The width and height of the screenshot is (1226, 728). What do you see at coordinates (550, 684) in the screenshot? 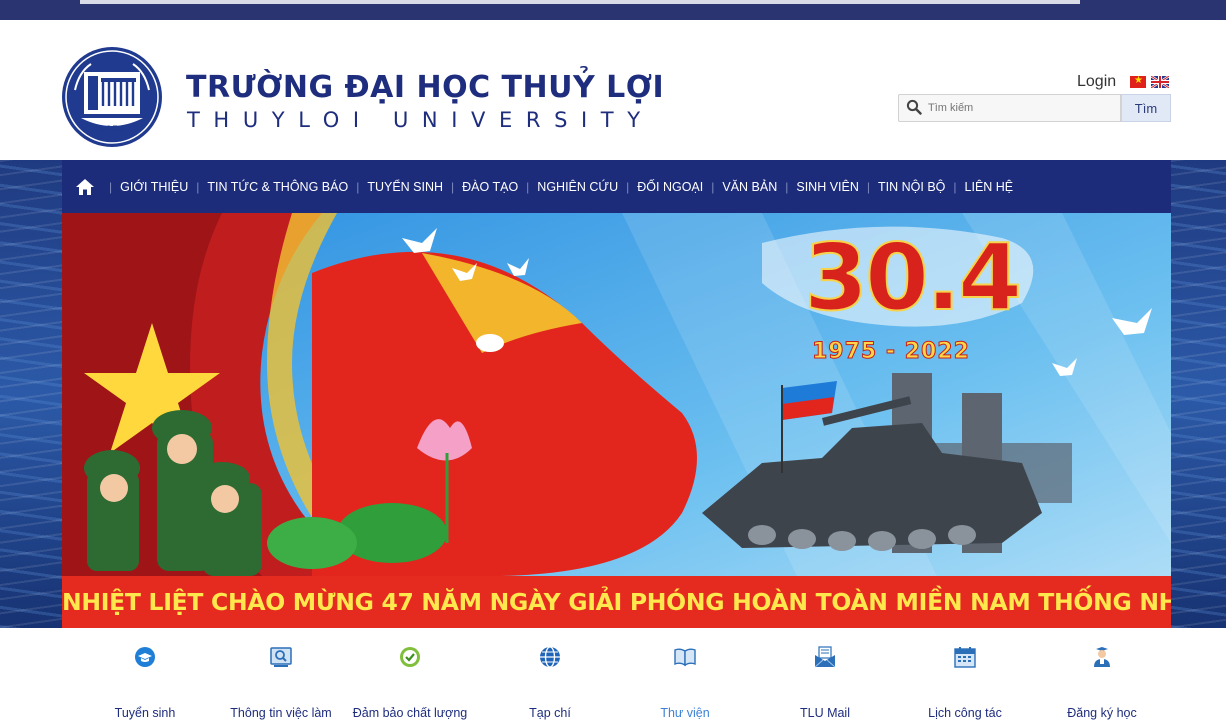
I see `quicklink-tap-chi: Tạp chí` at bounding box center [550, 684].